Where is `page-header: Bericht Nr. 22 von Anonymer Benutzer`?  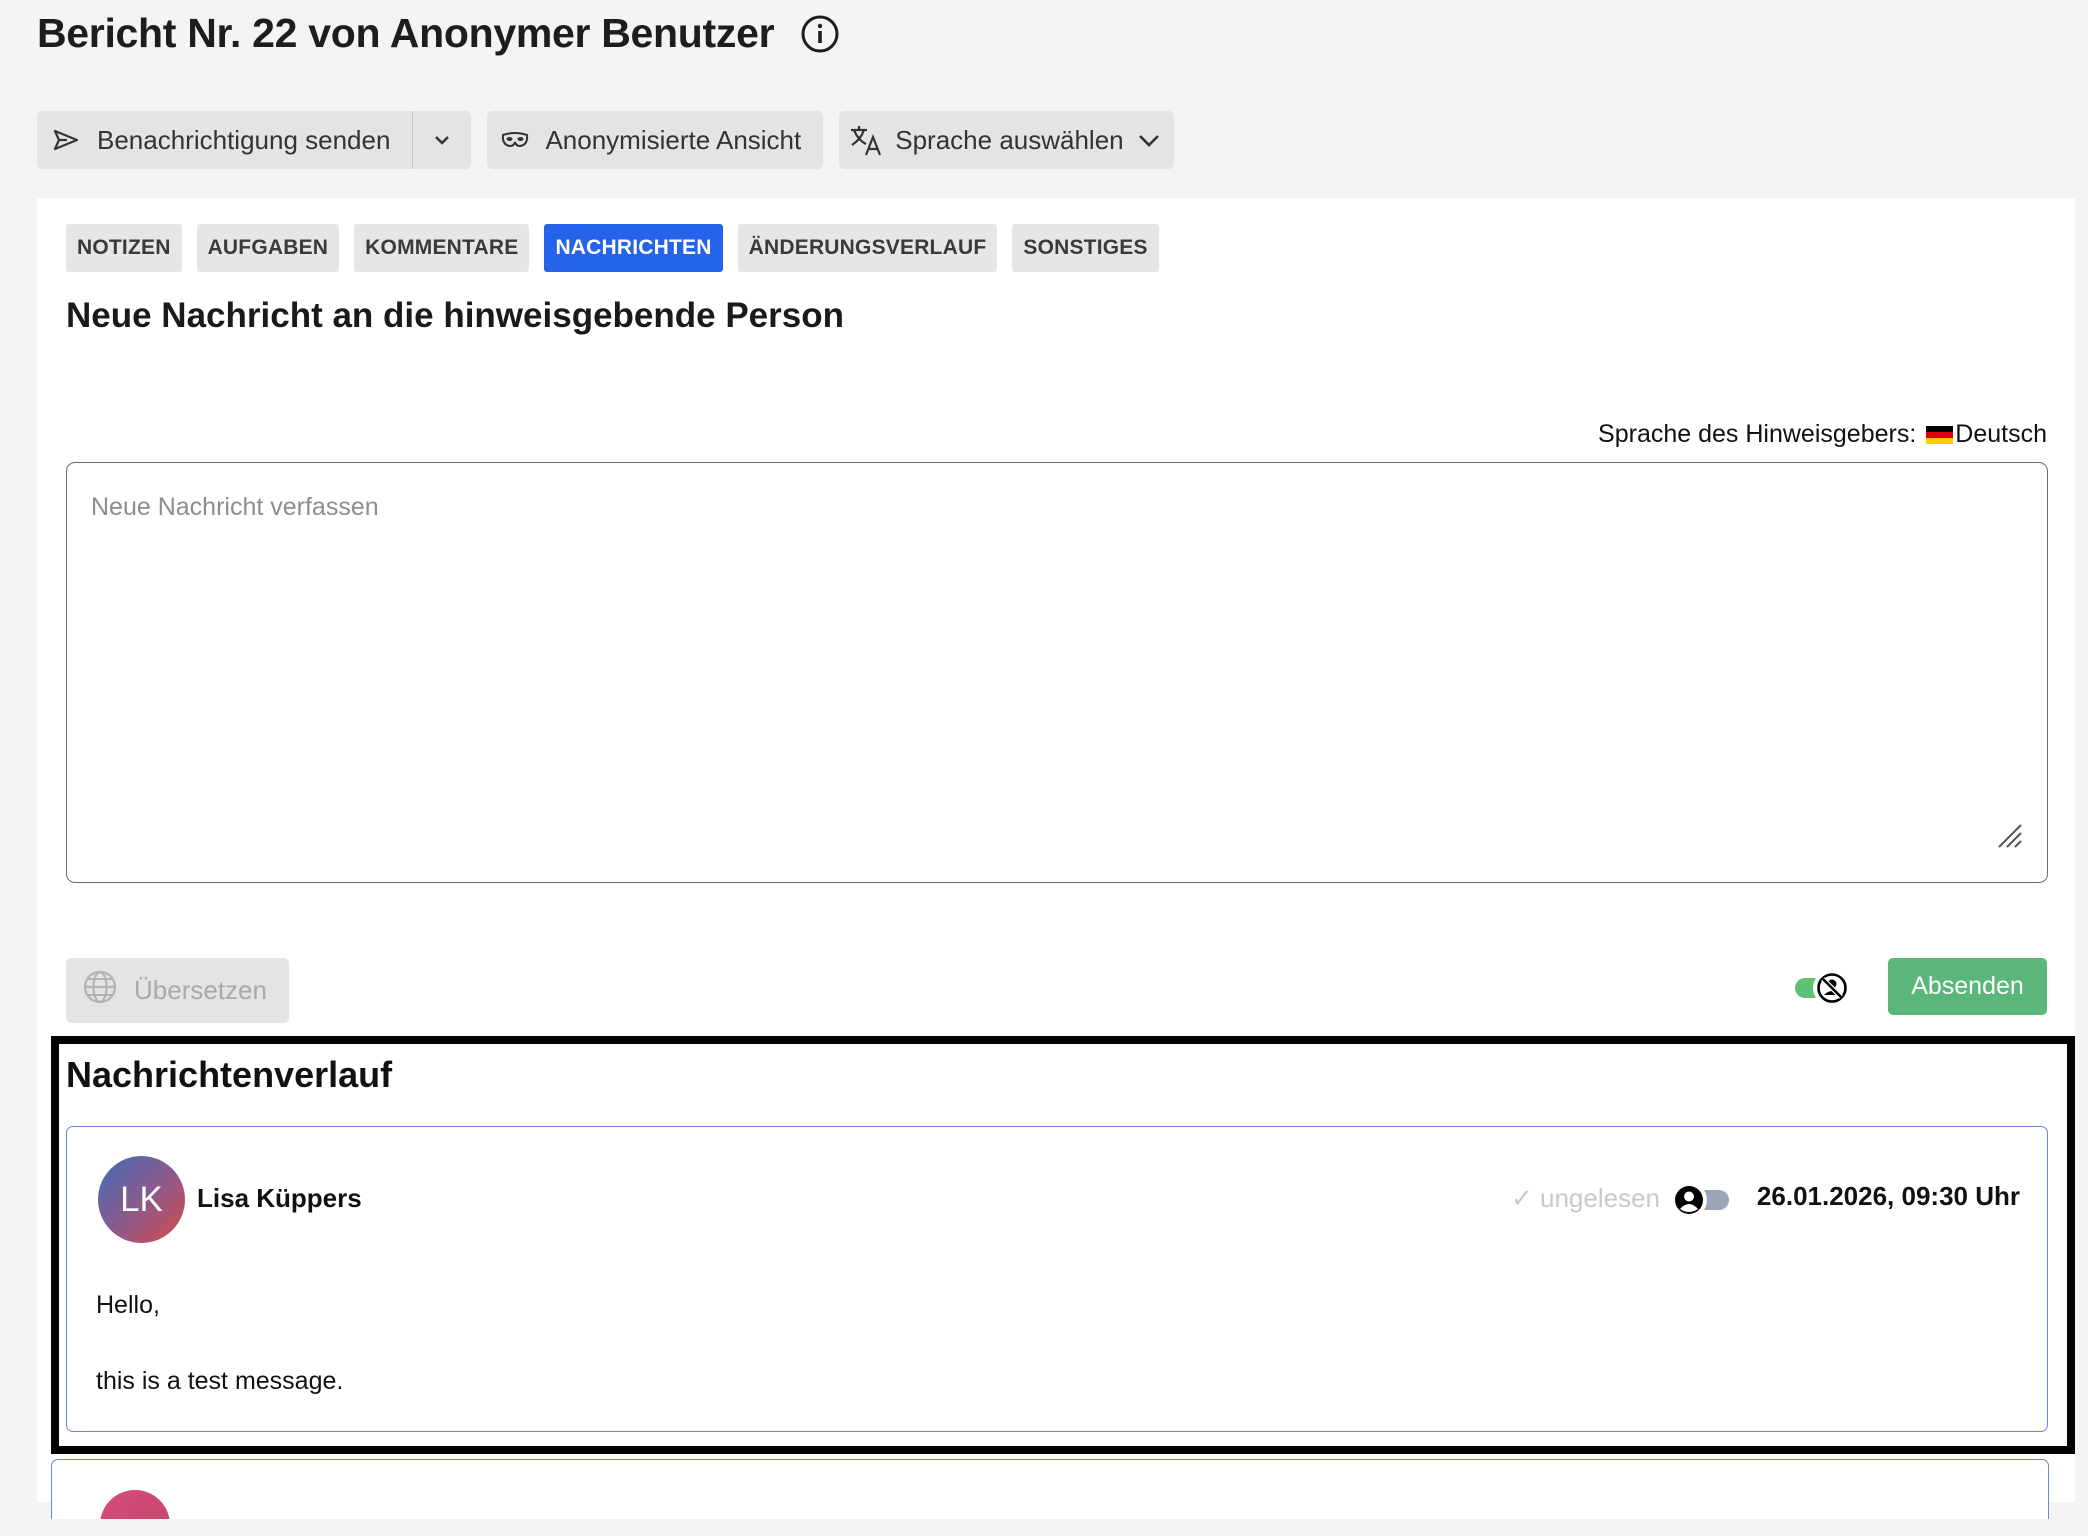
page-header: Bericht Nr. 22 von Anonymer Benutzer is located at coordinates (438, 33).